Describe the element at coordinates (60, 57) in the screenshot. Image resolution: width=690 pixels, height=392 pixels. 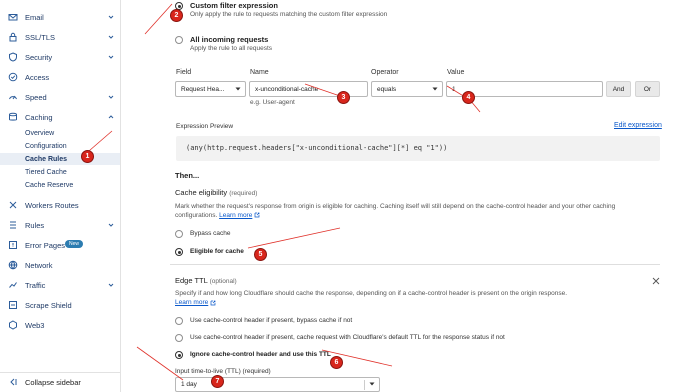
I see `sidebar-item-security: Security` at that location.